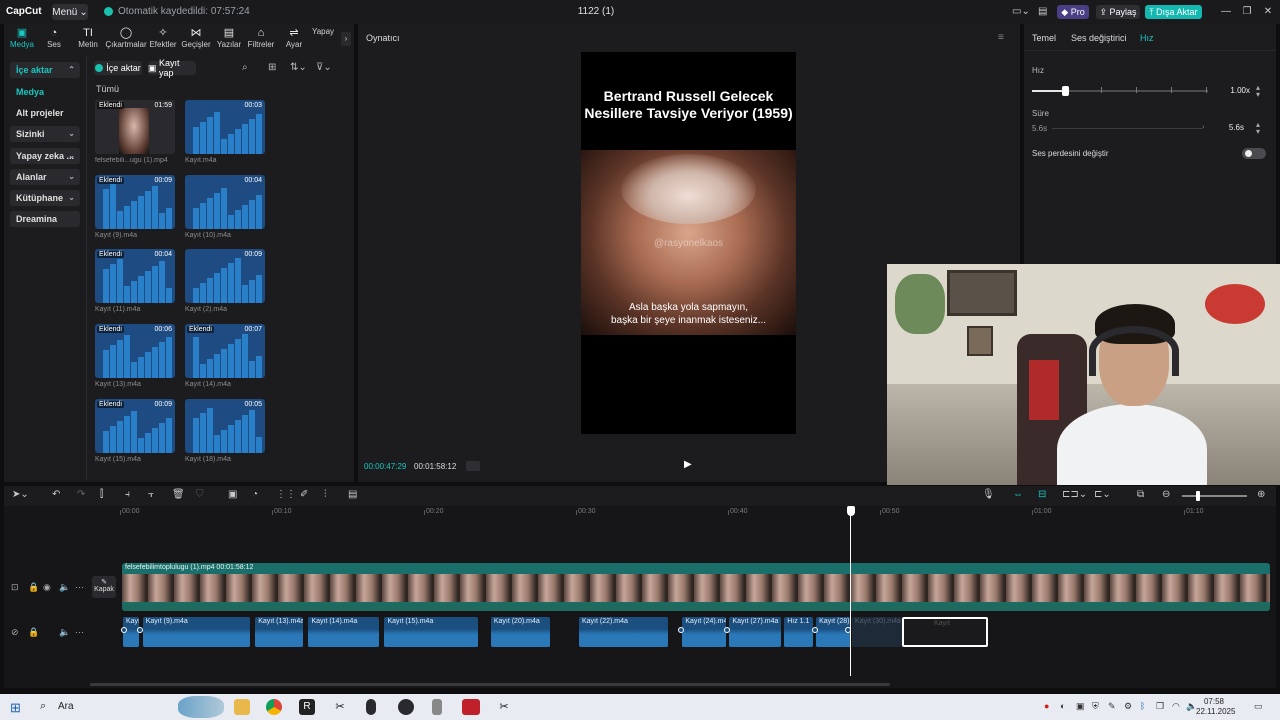 The width and height of the screenshot is (1280, 720). What do you see at coordinates (15, 587) in the screenshot?
I see `track-visibility-icon: ⊡` at bounding box center [15, 587].